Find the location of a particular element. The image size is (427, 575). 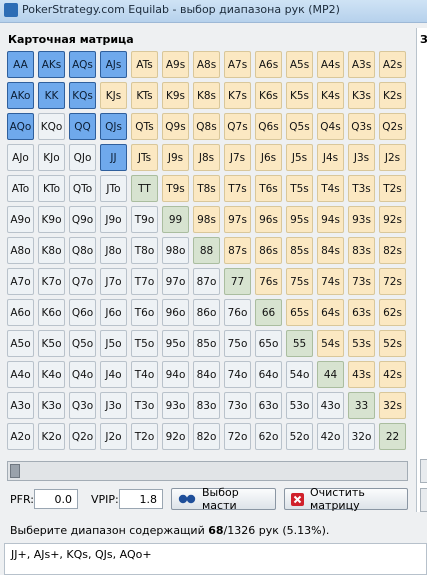

hand-cell: A2s is located at coordinates (392, 64).